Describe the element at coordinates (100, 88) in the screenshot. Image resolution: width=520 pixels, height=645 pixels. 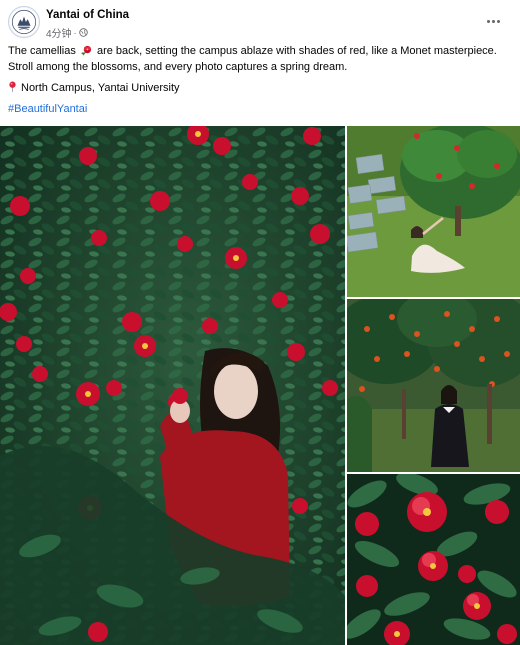
I see `location-text: North Campus, Yantai University` at that location.